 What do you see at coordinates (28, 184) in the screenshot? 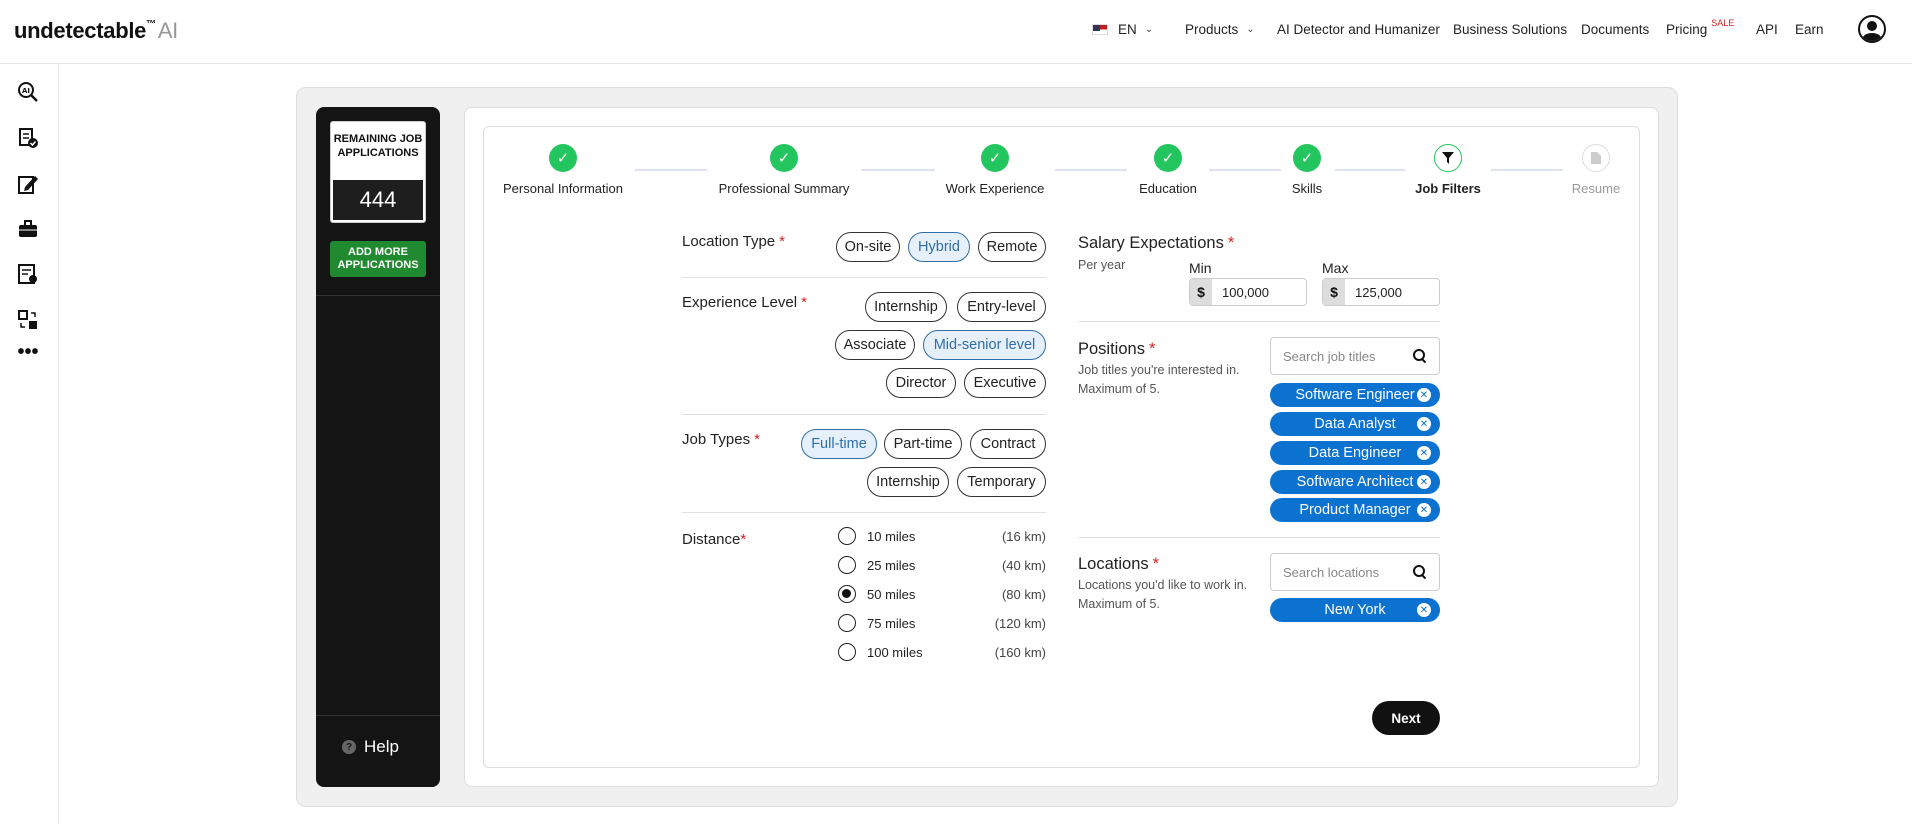
I see `pen-edit-icon` at bounding box center [28, 184].